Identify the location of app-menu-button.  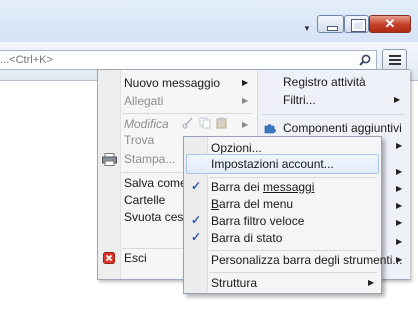
(394, 60).